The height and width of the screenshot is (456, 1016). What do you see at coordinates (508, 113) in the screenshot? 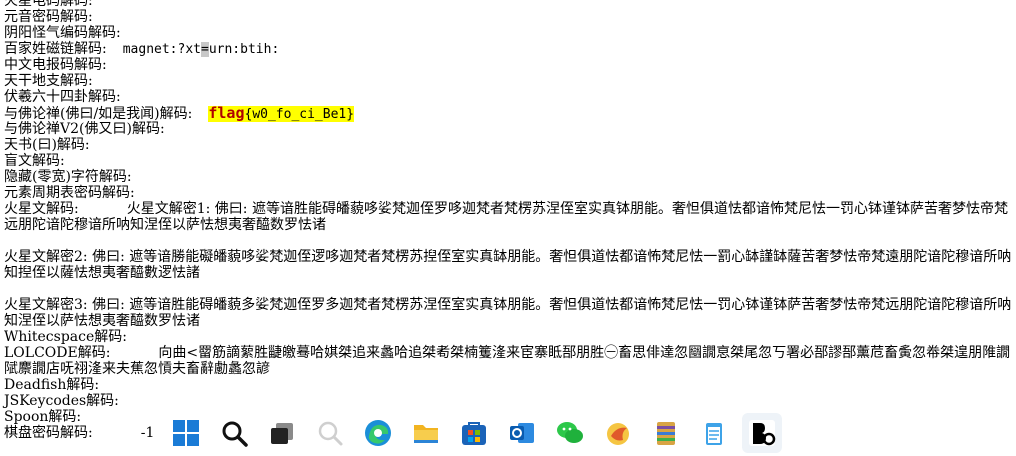
I see `output-line: 与佛论禅(佛曰/如是我闻)解码: flag{w0_fo_ci_Be1}` at bounding box center [508, 113].